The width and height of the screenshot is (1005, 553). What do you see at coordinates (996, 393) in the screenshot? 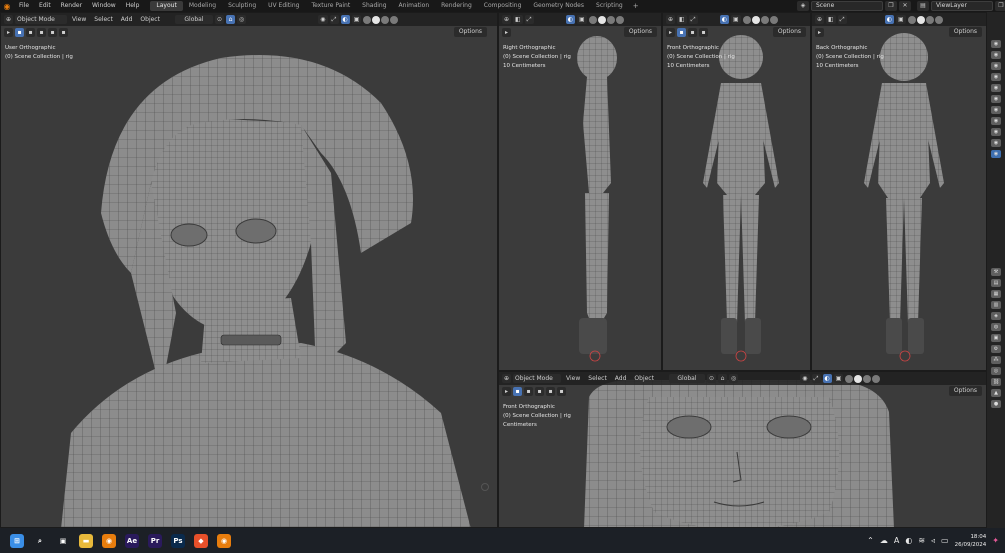
I see `data-properties-icon: ▲` at bounding box center [996, 393].